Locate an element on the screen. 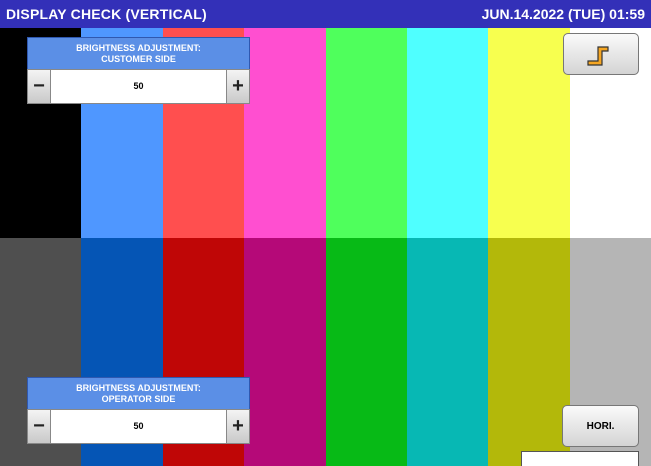 The image size is (651, 466). operator-brightness-value: 50 is located at coordinates (138, 426).